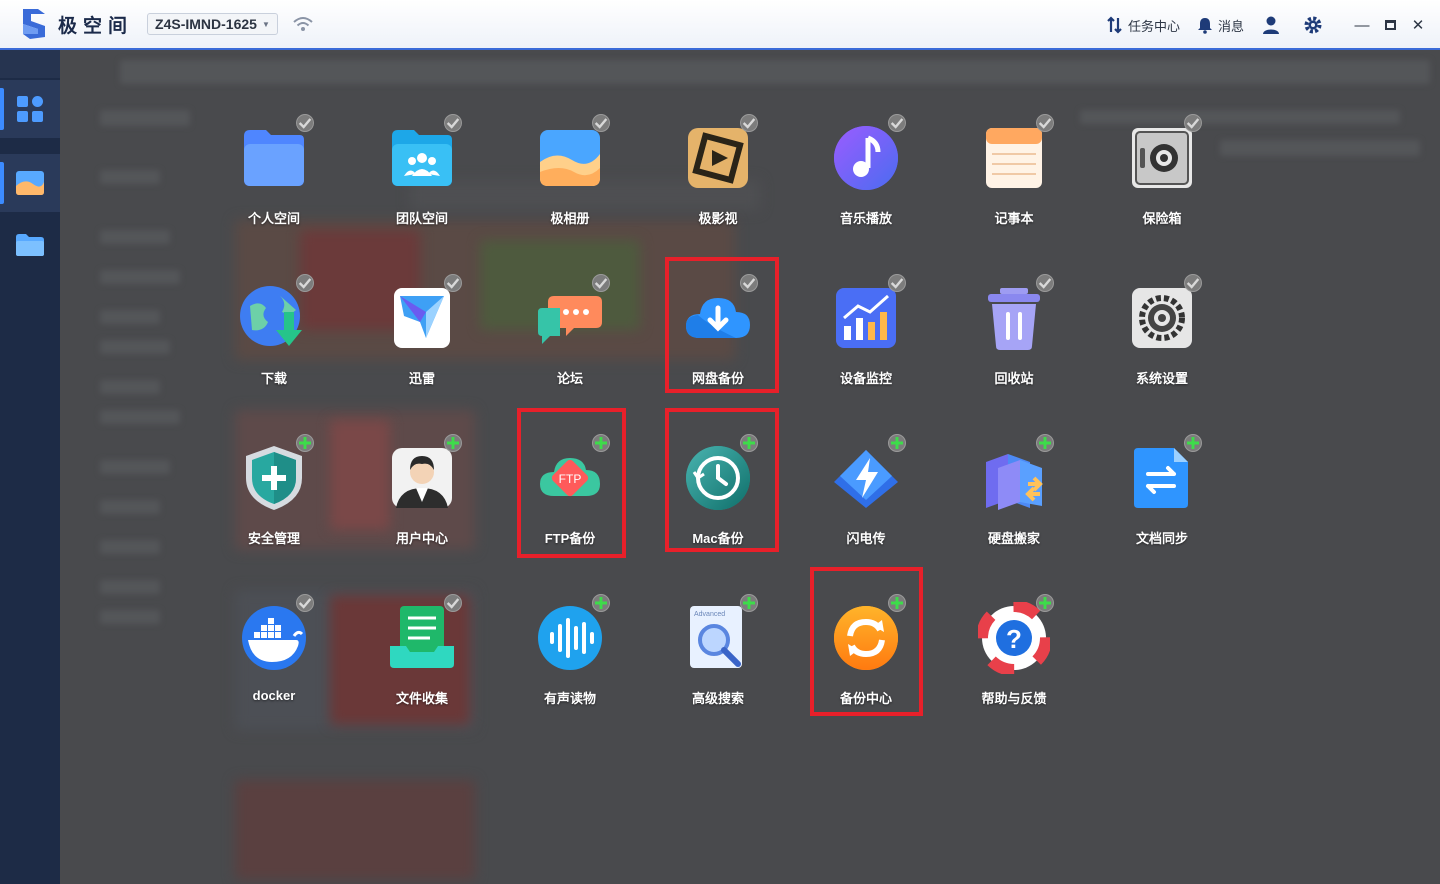 This screenshot has width=1440, height=884. Describe the element at coordinates (30, 64) in the screenshot. I see `sidebar-top-strip` at that location.